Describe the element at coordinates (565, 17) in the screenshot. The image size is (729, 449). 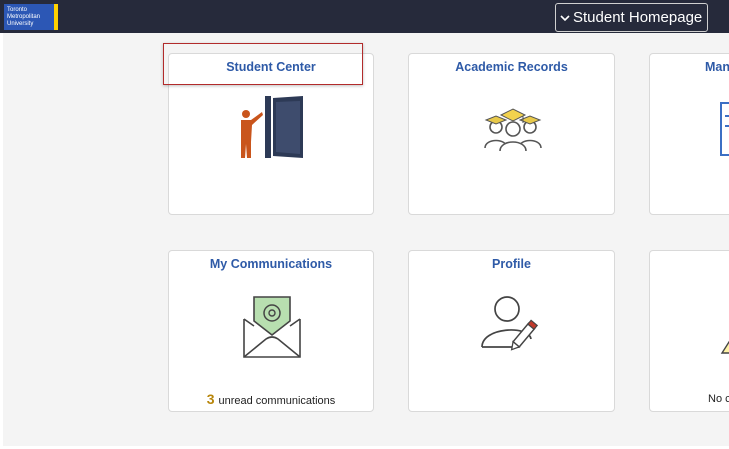
I see `chevron-down-icon` at that location.